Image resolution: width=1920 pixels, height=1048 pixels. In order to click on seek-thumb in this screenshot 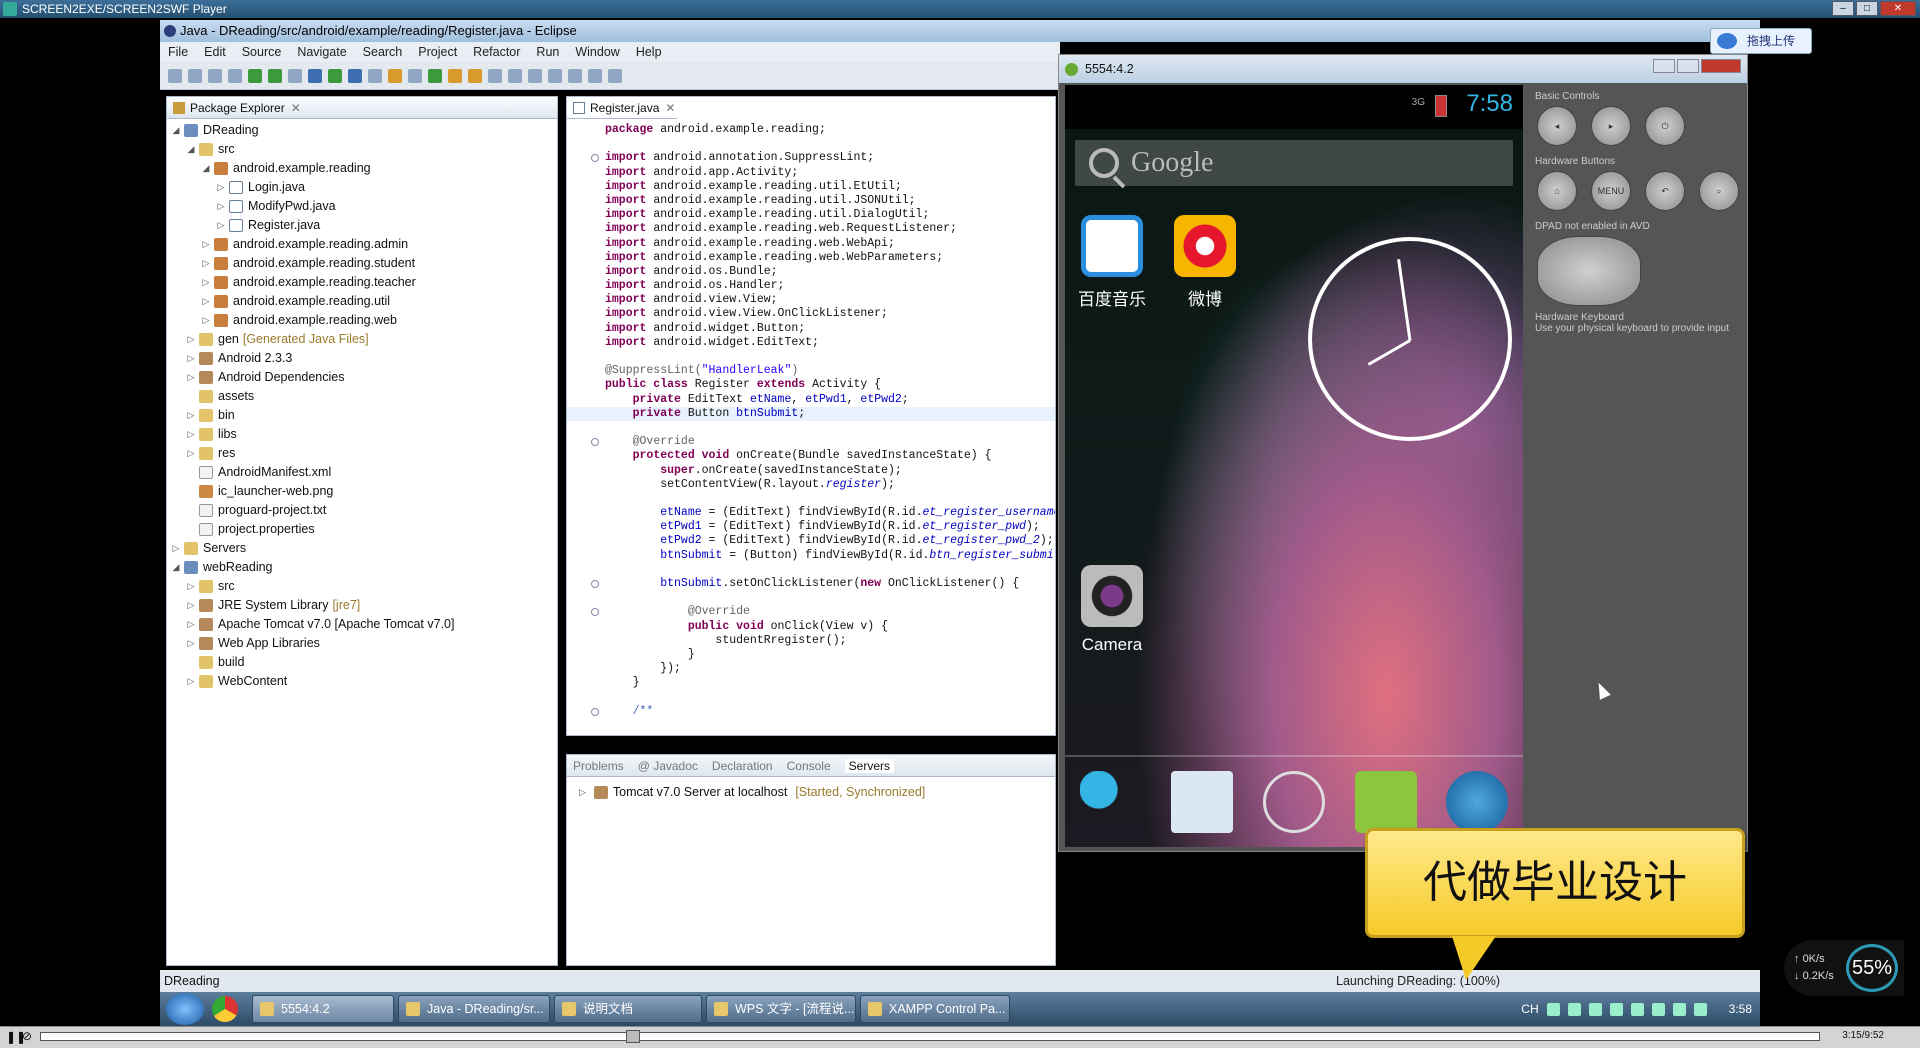, I will do `click(633, 1036)`.